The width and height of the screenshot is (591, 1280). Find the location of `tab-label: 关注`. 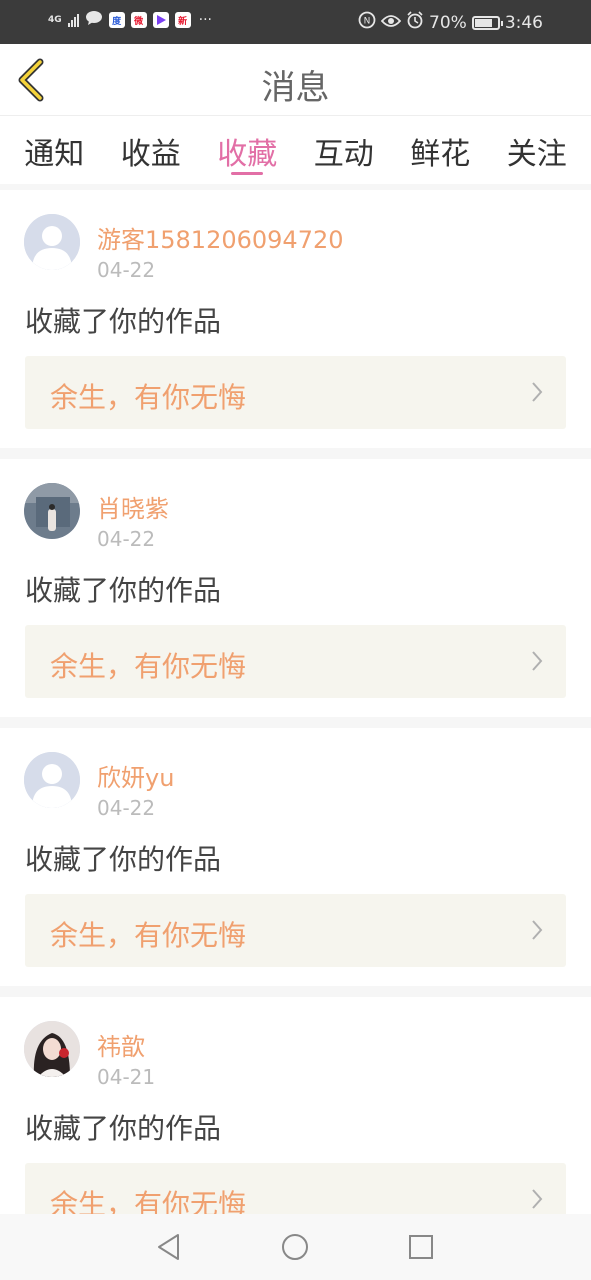

tab-label: 关注 is located at coordinates (536, 154).